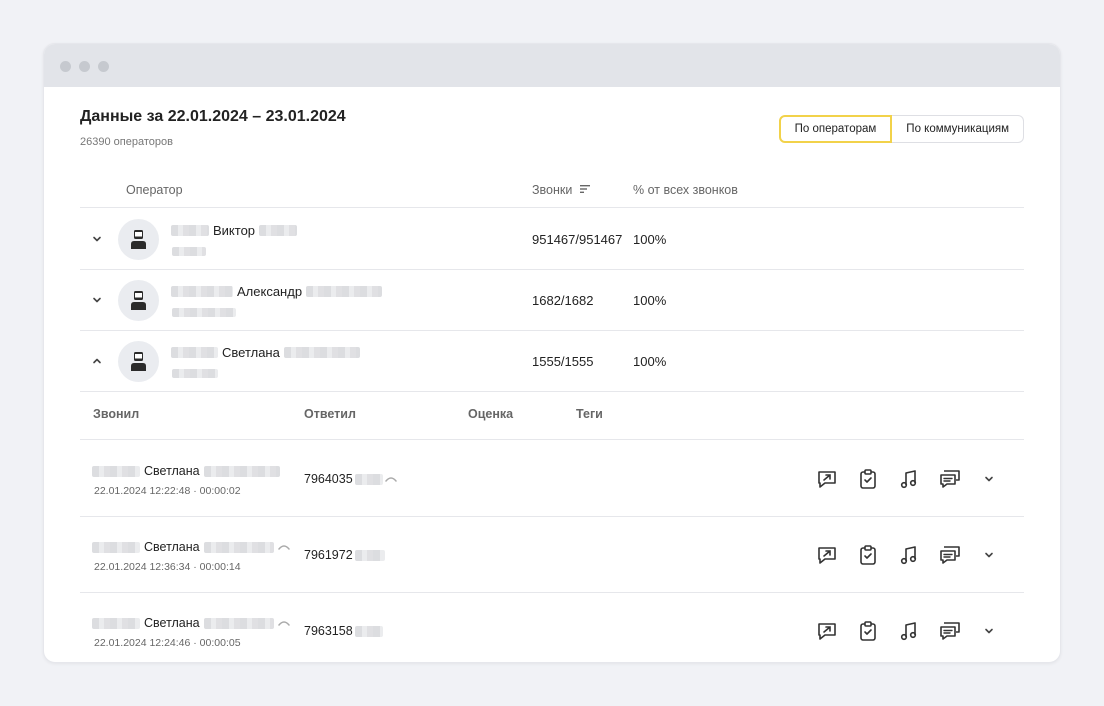  I want to click on operators-table-header: Оператор Звонки % от всех звонков, so click(552, 191).